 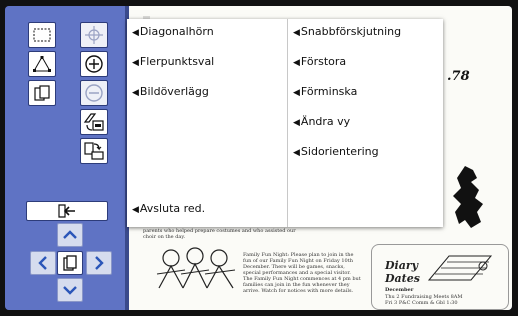 I want to click on menu-divider, so click(x=287, y=123).